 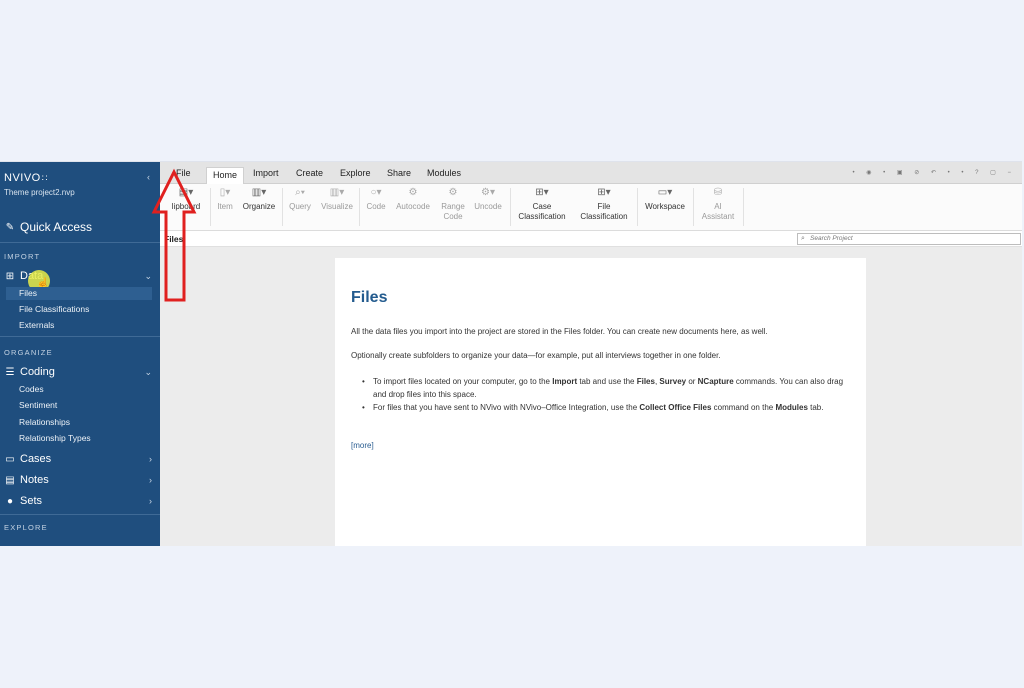 What do you see at coordinates (604, 205) in the screenshot?
I see `file-classification-button: ⊞▾ File Classification` at bounding box center [604, 205].